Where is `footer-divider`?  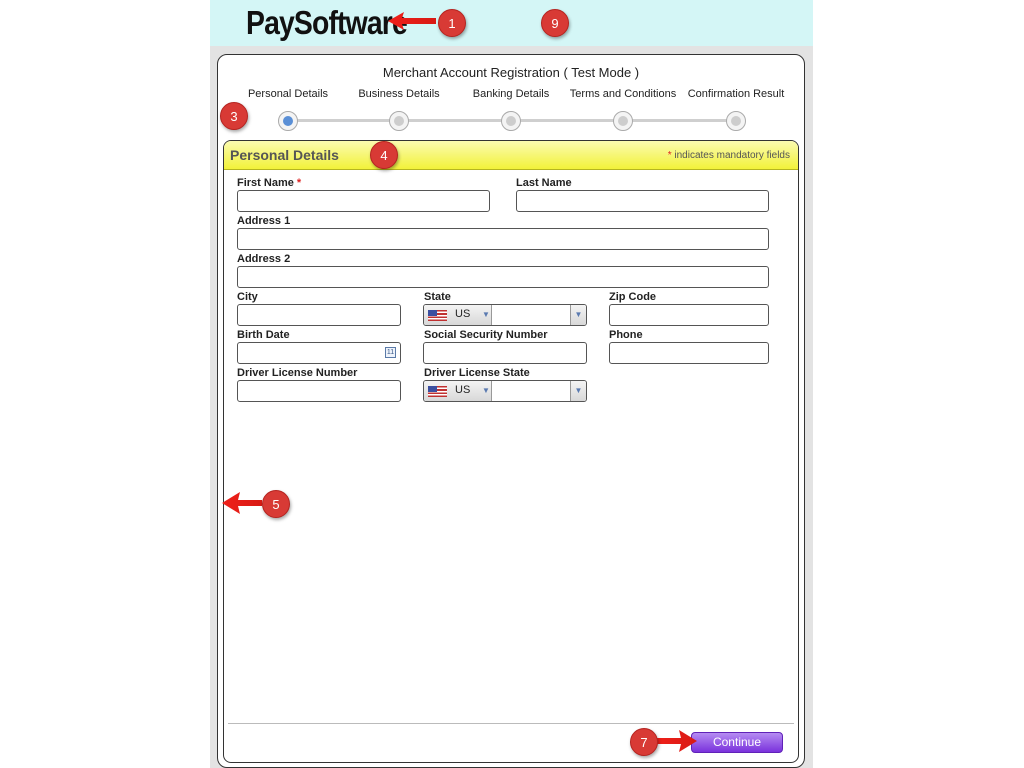
footer-divider is located at coordinates (511, 723).